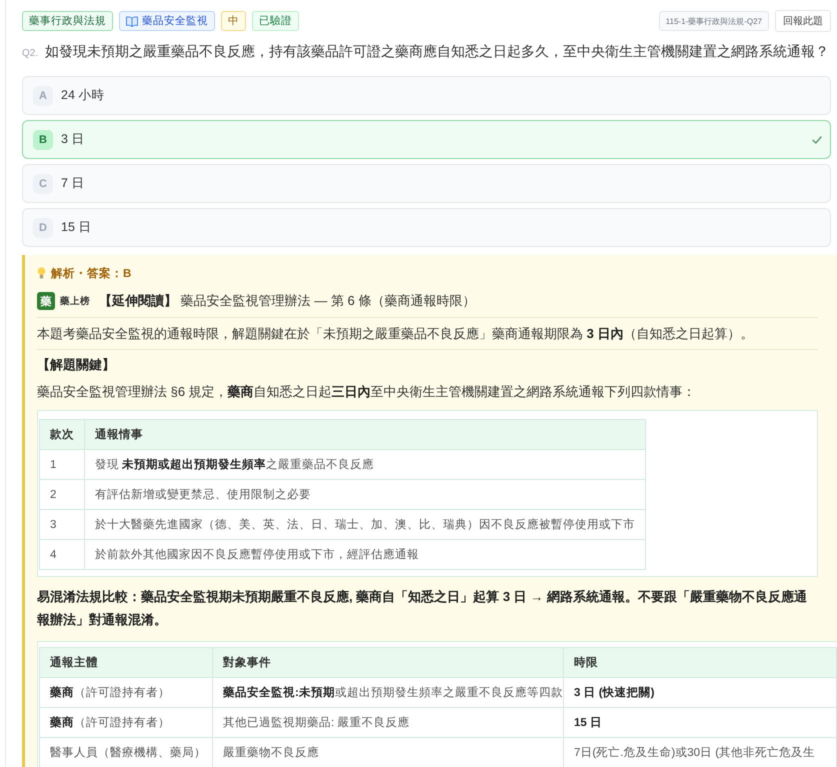 The image size is (837, 767). I want to click on answer-option: B 3 日, so click(426, 139).